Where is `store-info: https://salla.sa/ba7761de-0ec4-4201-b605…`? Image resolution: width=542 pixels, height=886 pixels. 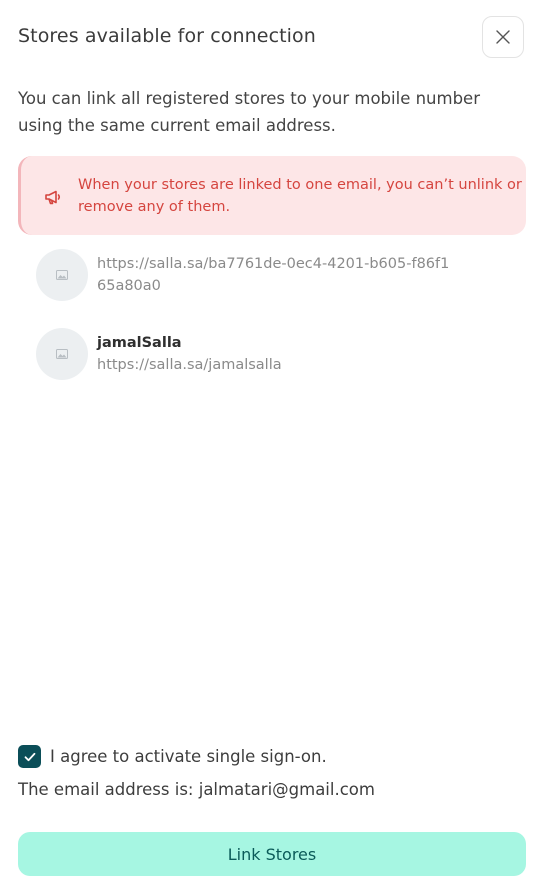 store-info: https://salla.sa/ba7761de-0ec4-4201-b605… is located at coordinates (277, 275).